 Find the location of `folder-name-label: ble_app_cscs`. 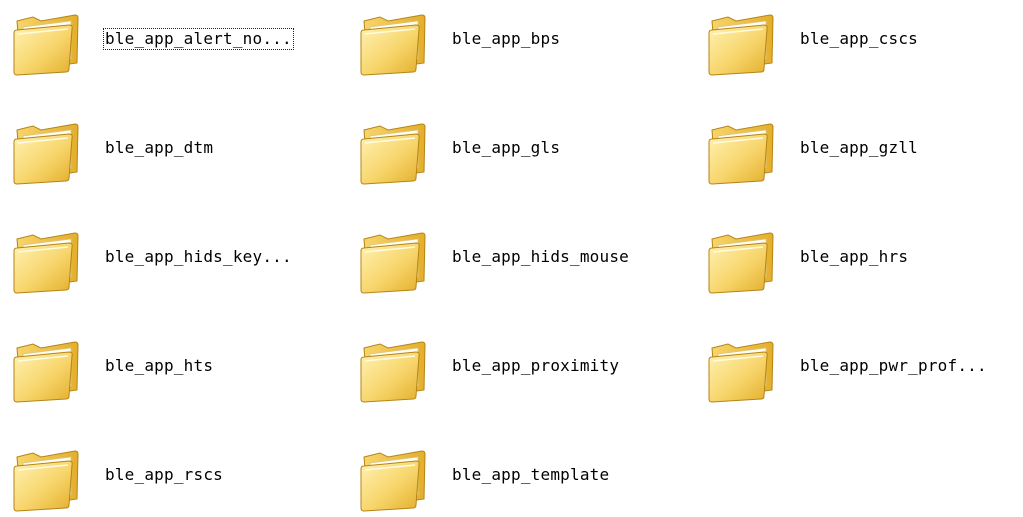

folder-name-label: ble_app_cscs is located at coordinates (859, 39).